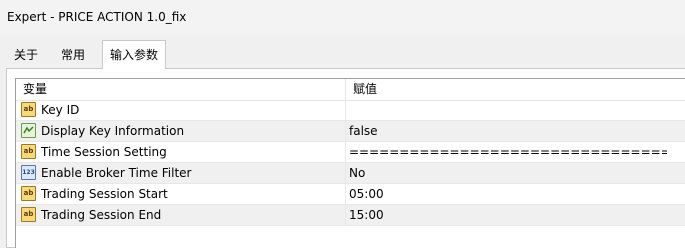 The image size is (685, 248). Describe the element at coordinates (28, 172) in the screenshot. I see `enum-type-icon: 123` at that location.